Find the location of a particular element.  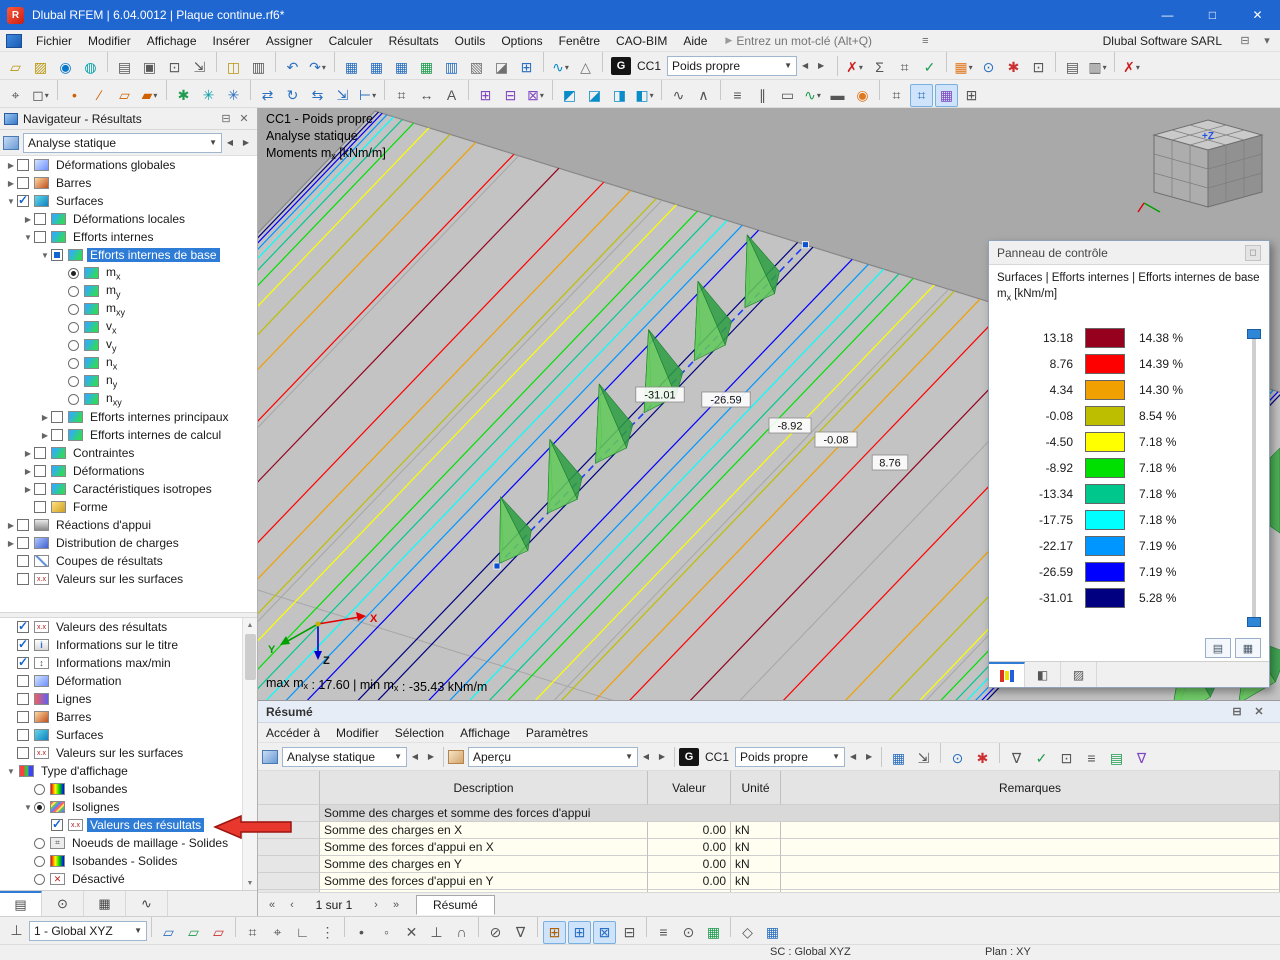

menu-item-aide: Aide is located at coordinates (695, 41).